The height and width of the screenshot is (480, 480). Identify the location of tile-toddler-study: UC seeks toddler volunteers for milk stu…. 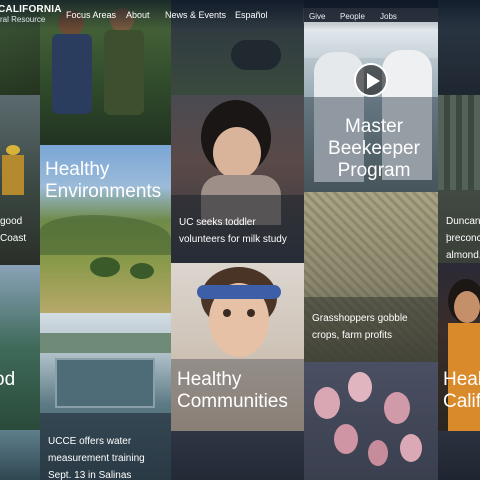
(237, 179).